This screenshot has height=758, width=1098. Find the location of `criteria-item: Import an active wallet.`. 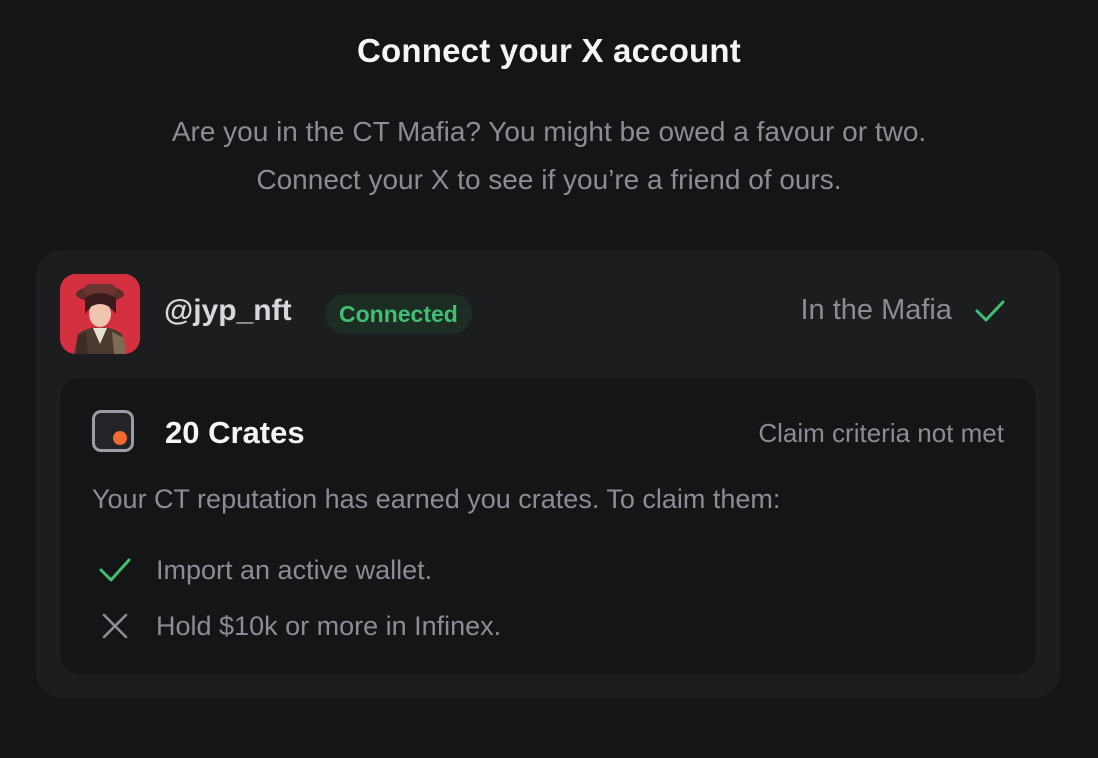

criteria-item: Import an active wallet. is located at coordinates (298, 570).